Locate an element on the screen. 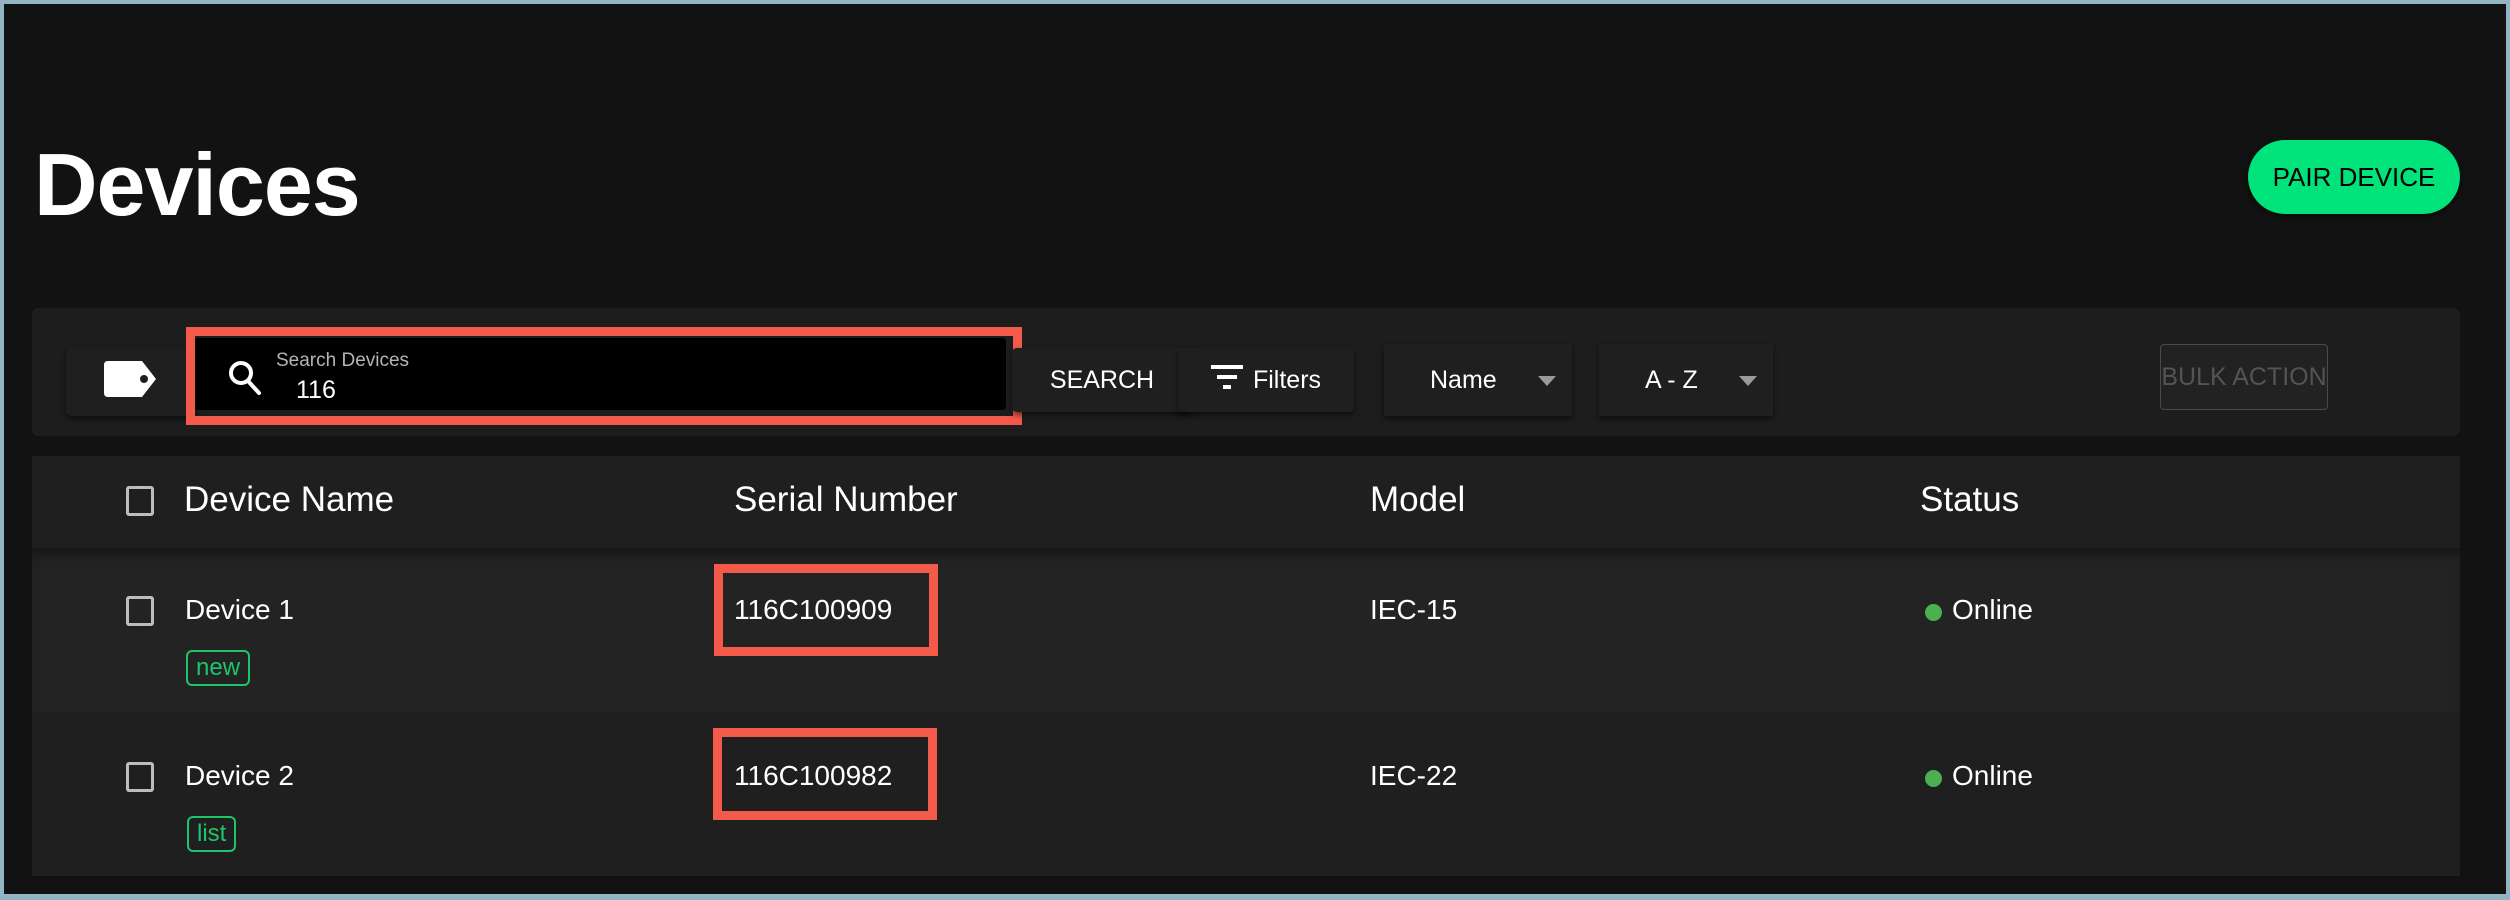 The width and height of the screenshot is (2510, 900). column-header-model: Model is located at coordinates (1417, 500).